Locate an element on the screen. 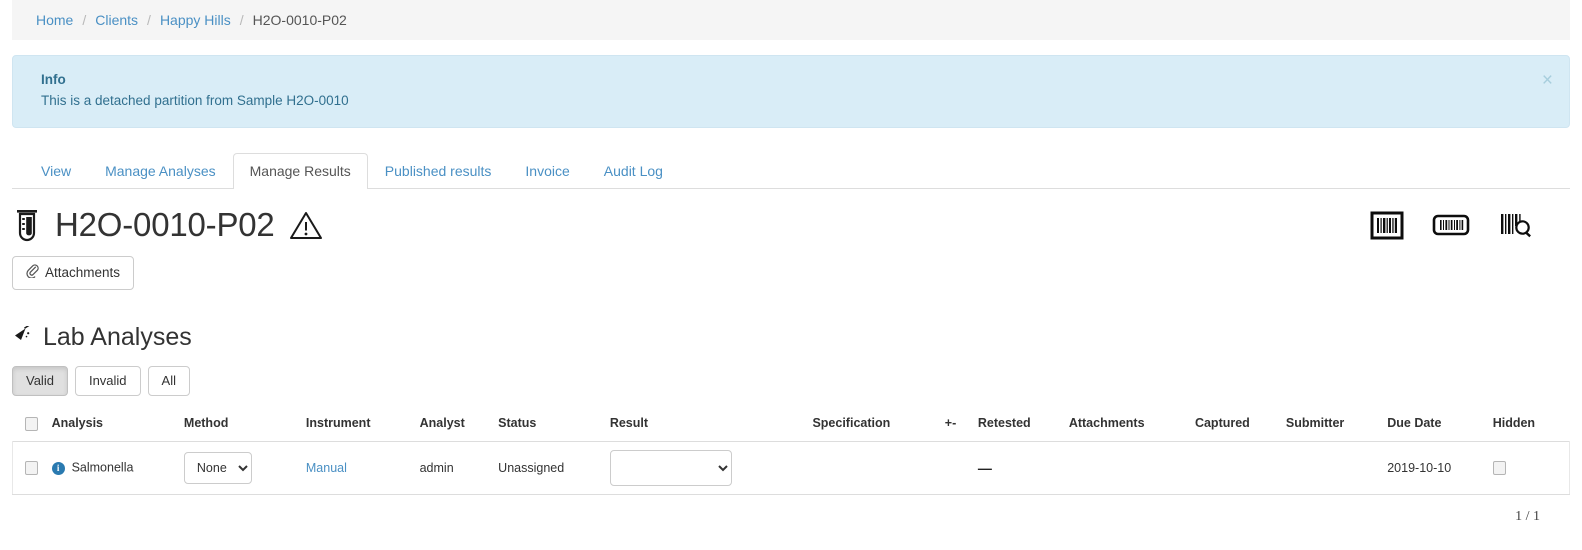 The image size is (1582, 550). barcode-label-icon is located at coordinates (1451, 225).